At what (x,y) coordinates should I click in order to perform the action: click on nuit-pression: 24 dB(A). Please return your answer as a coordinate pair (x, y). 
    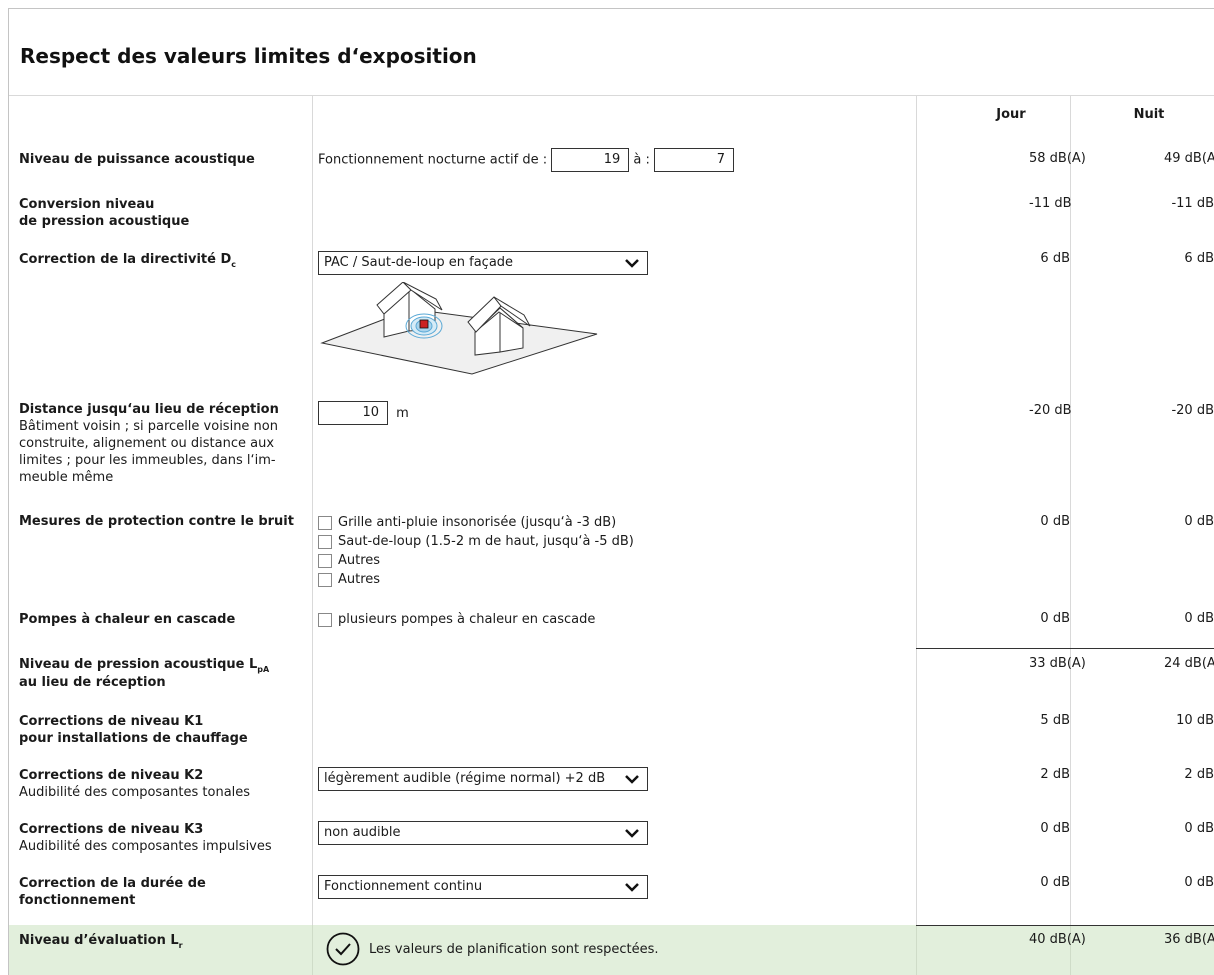
    Looking at the image, I should click on (1189, 663).